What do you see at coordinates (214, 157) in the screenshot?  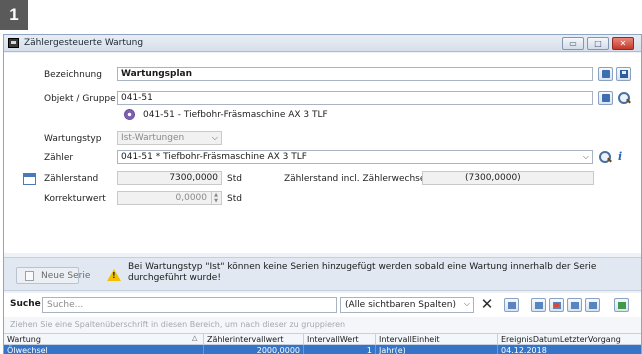 I see `zaehler-value: 041-51 * Tiefbohr-Fräsmaschine AX 3 TLF` at bounding box center [214, 157].